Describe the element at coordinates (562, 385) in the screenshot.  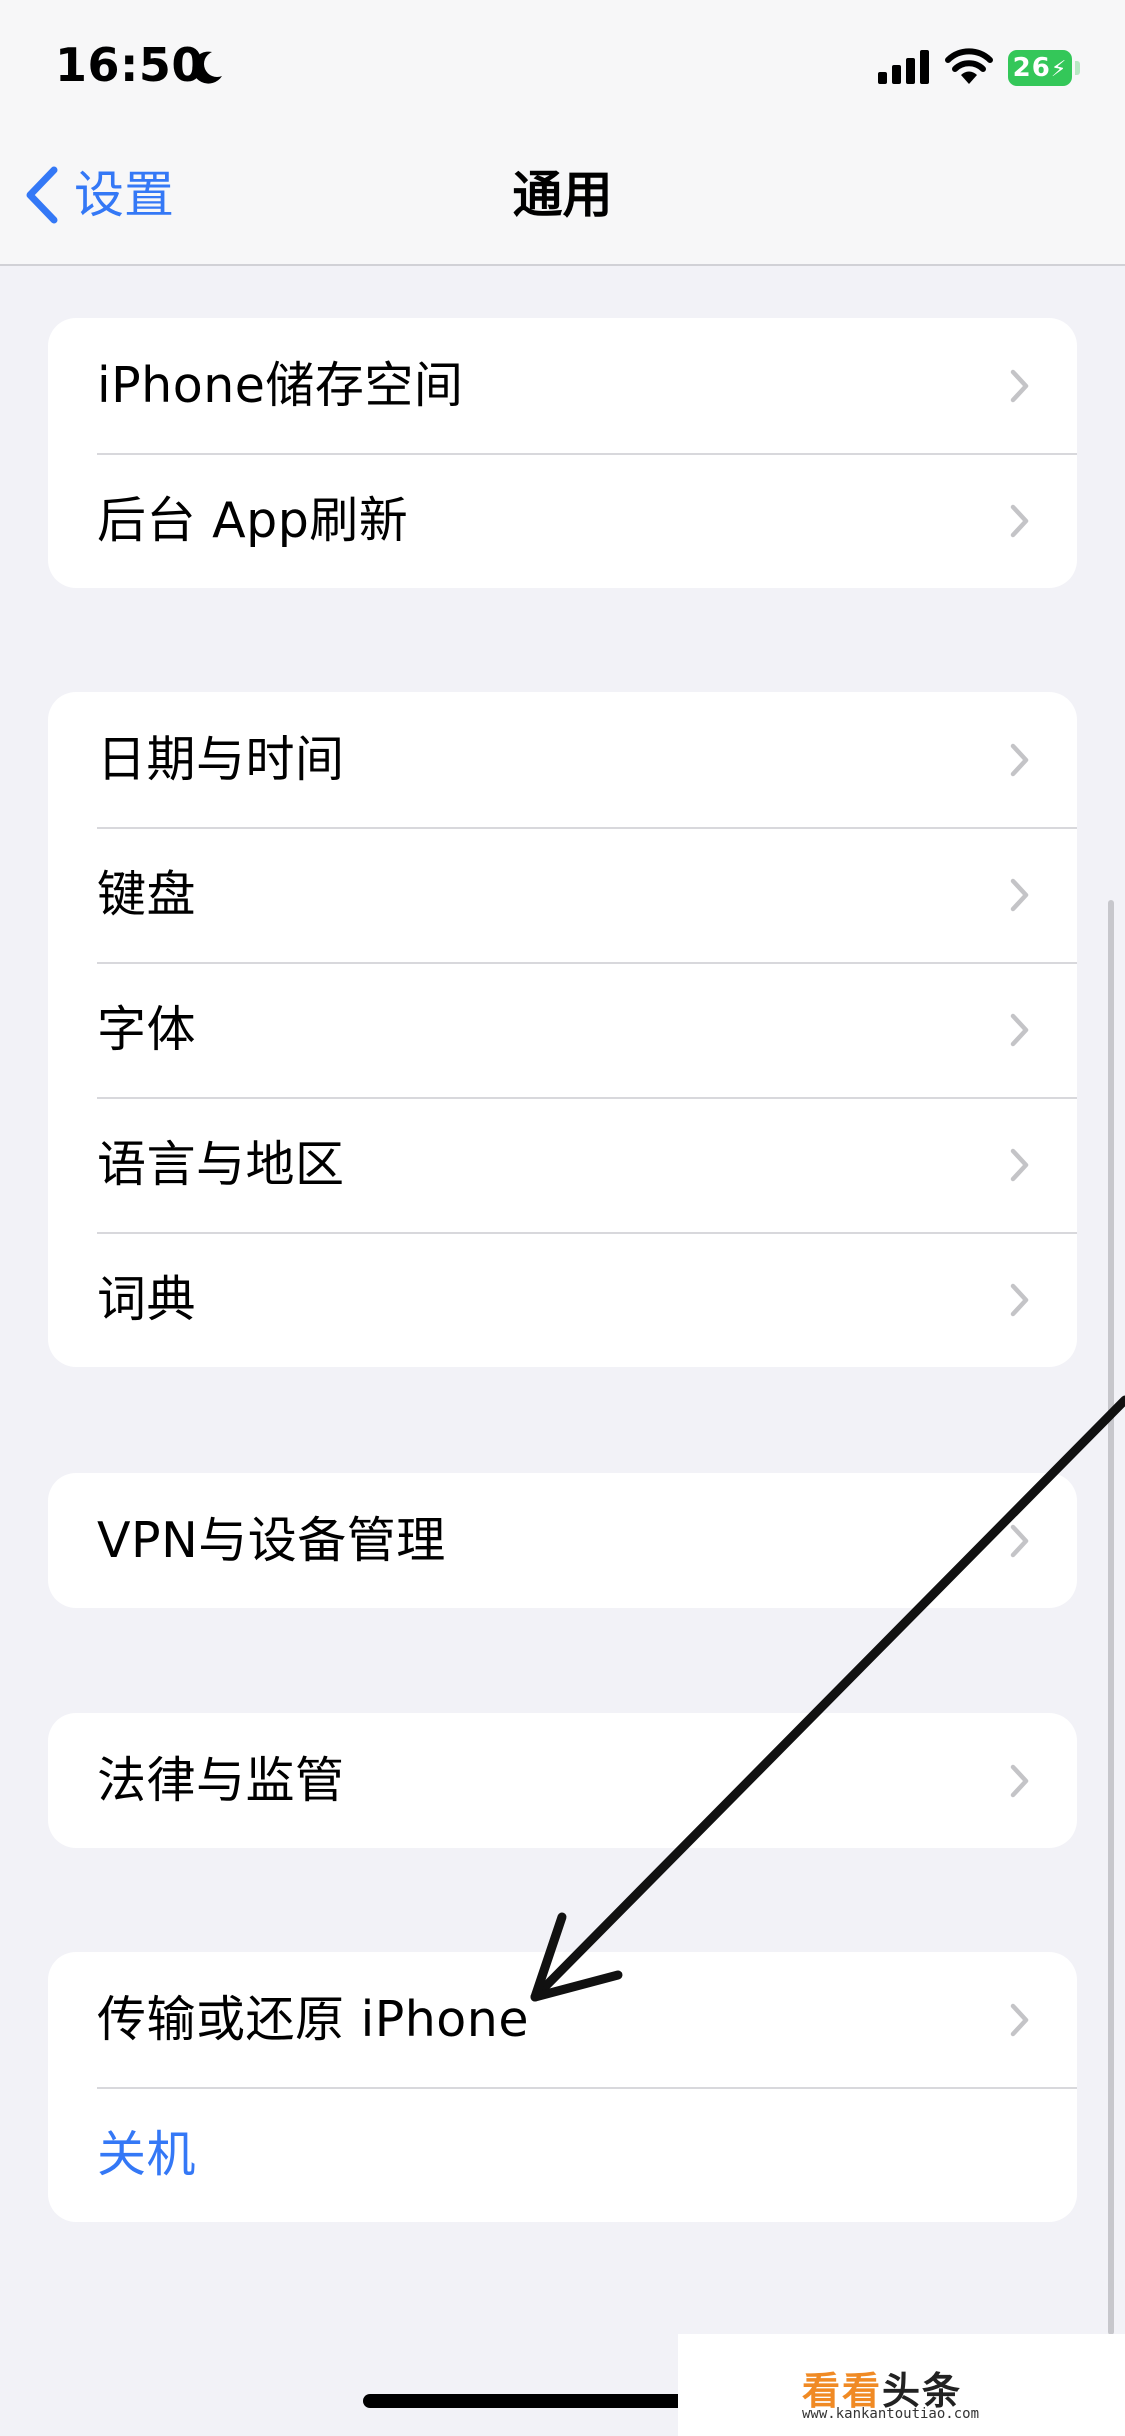
I see `row-iphone-storage: iPhone储存空间` at that location.